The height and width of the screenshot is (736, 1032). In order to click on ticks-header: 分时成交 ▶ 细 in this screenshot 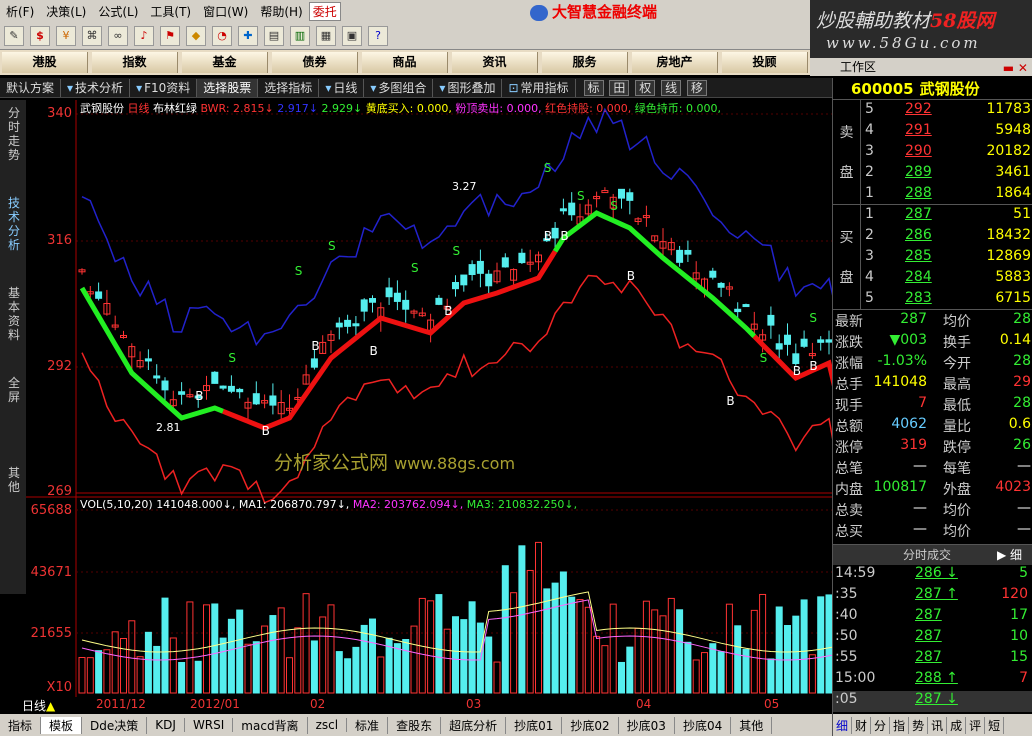, I will do `click(932, 555)`.